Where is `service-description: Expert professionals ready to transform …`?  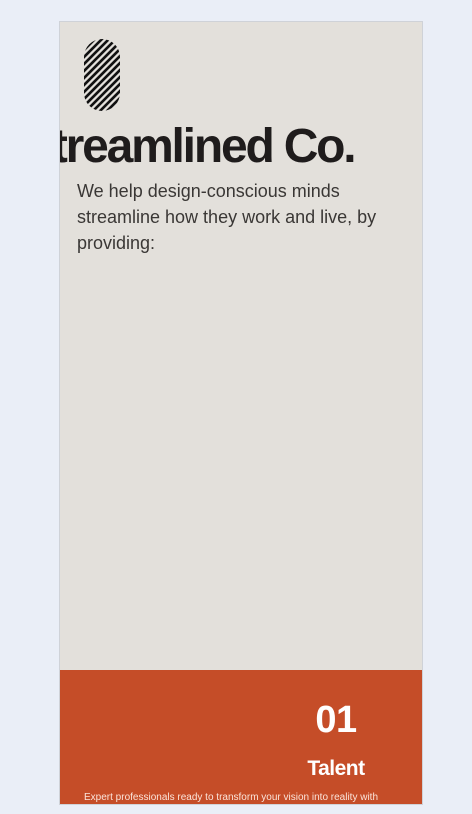 service-description: Expert professionals ready to transform … is located at coordinates (231, 797).